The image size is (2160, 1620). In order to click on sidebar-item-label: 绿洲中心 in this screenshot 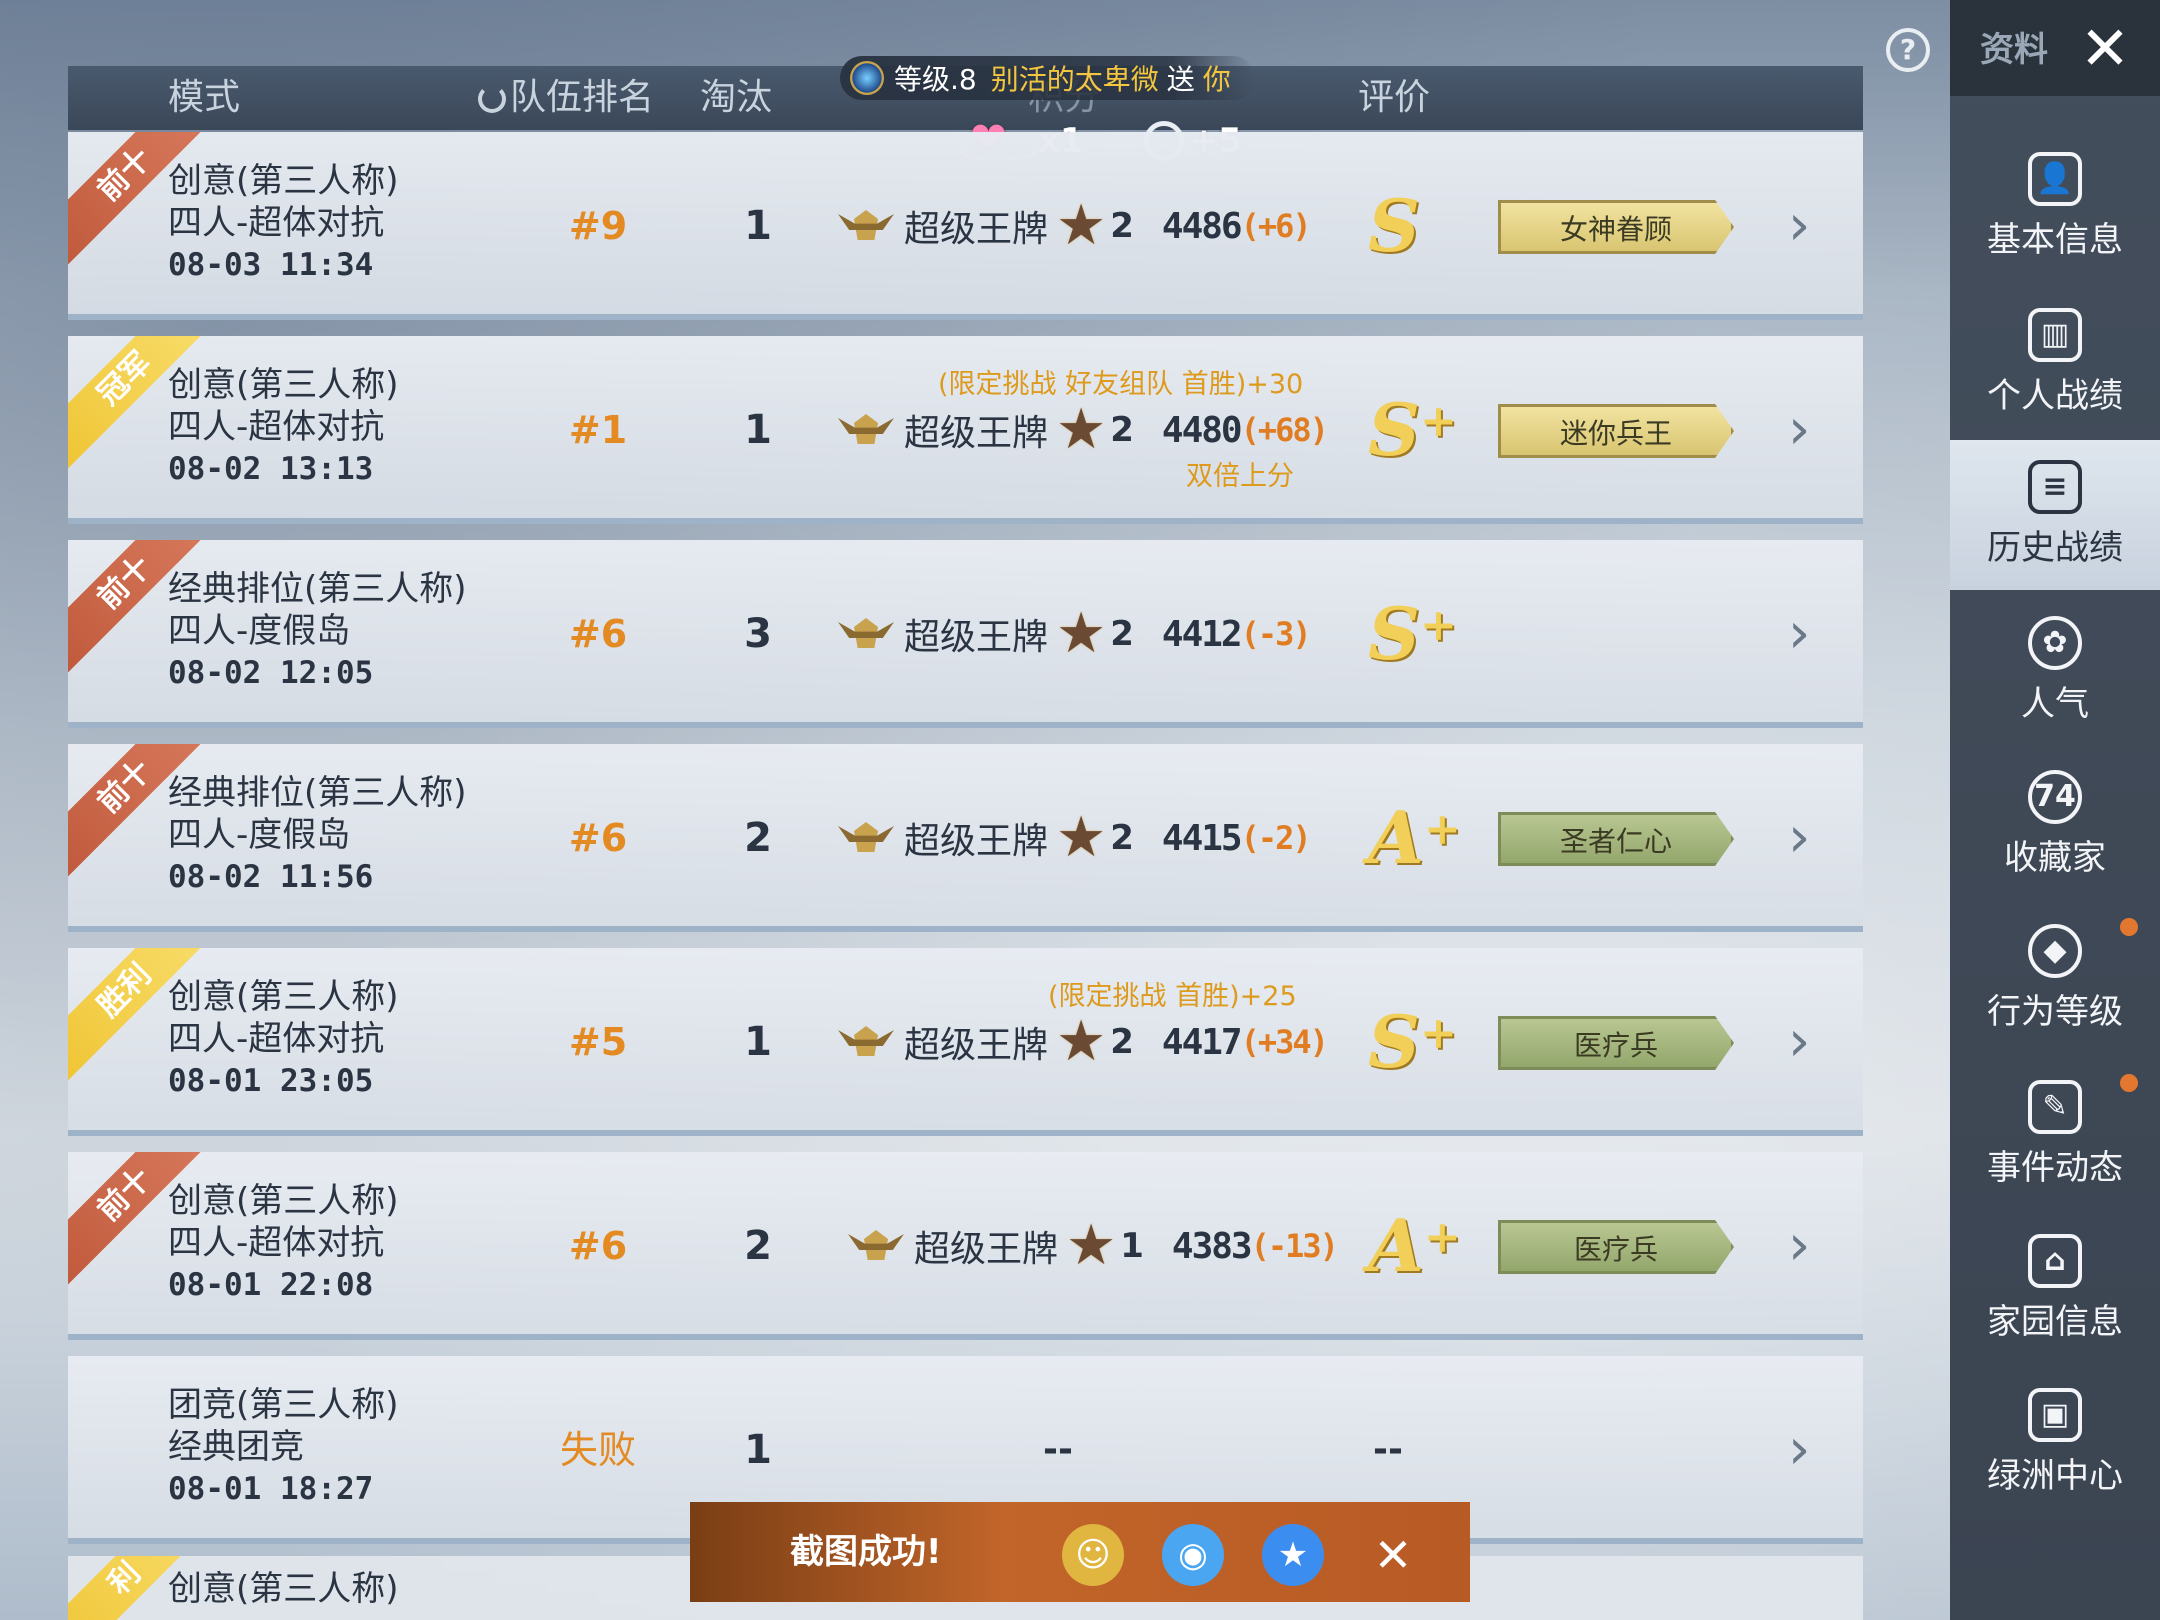, I will do `click(2055, 1476)`.